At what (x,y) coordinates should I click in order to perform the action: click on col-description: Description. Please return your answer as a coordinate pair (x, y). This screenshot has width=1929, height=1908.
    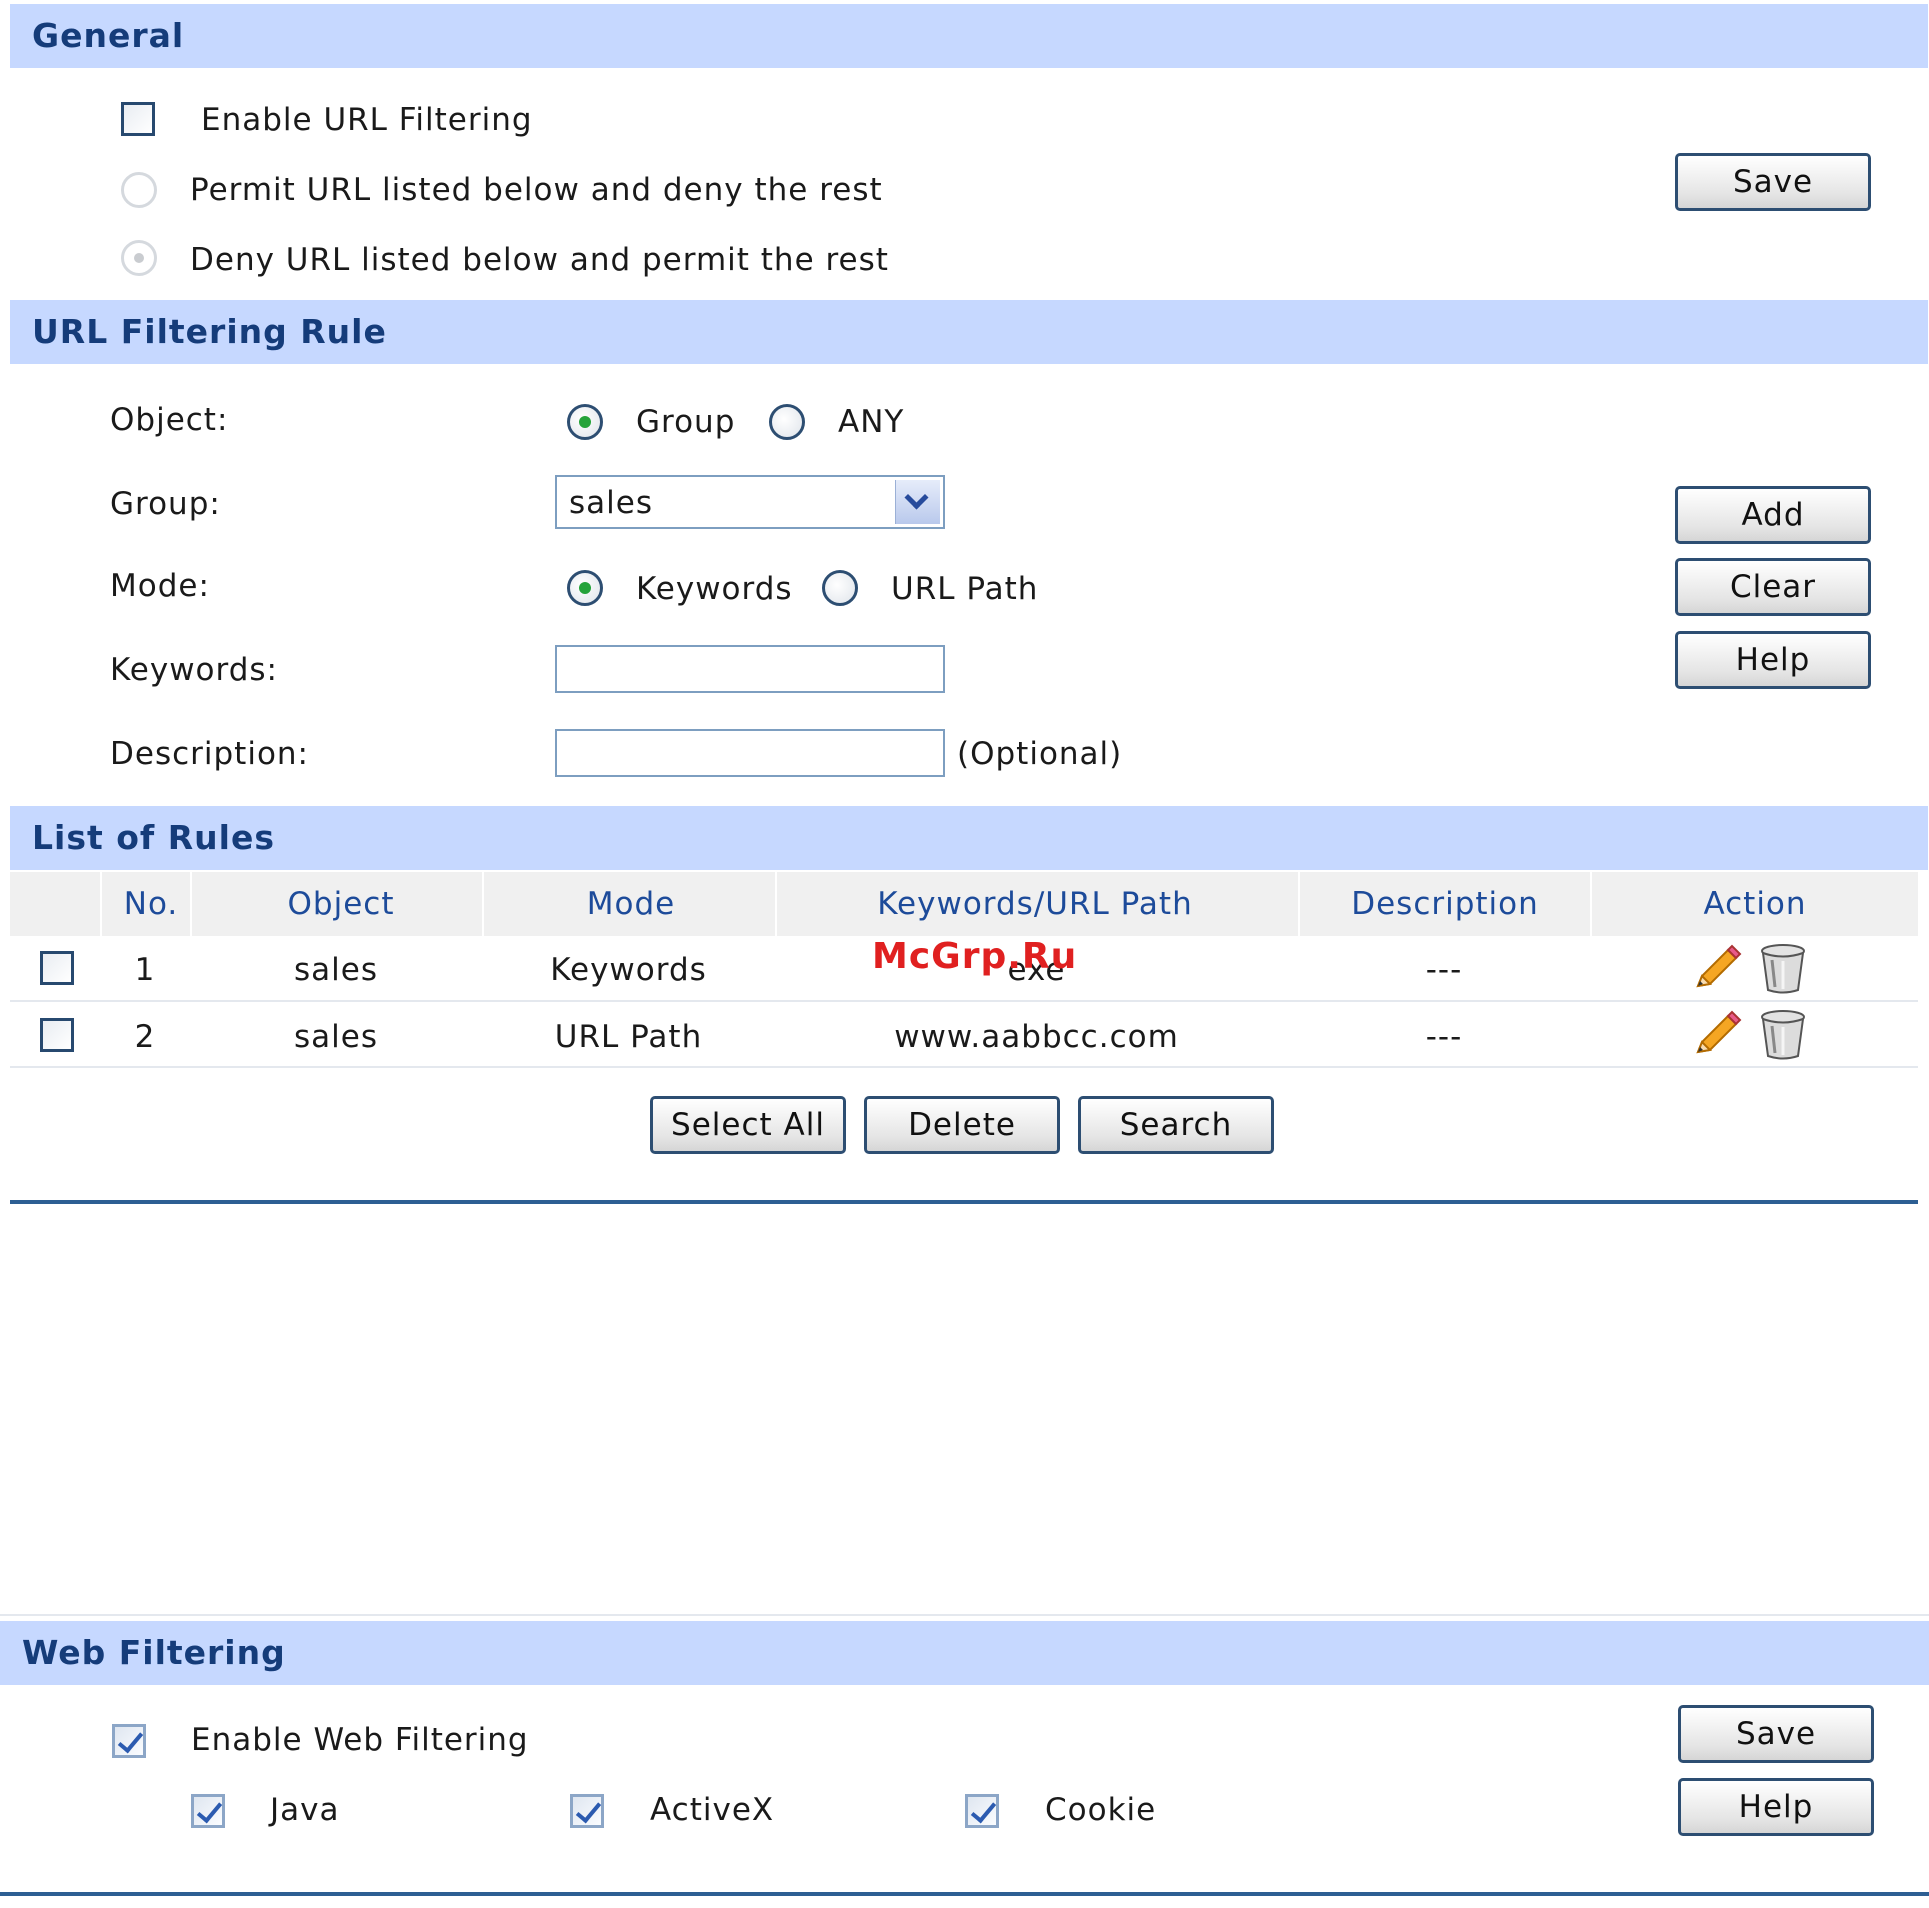
    Looking at the image, I should click on (1445, 904).